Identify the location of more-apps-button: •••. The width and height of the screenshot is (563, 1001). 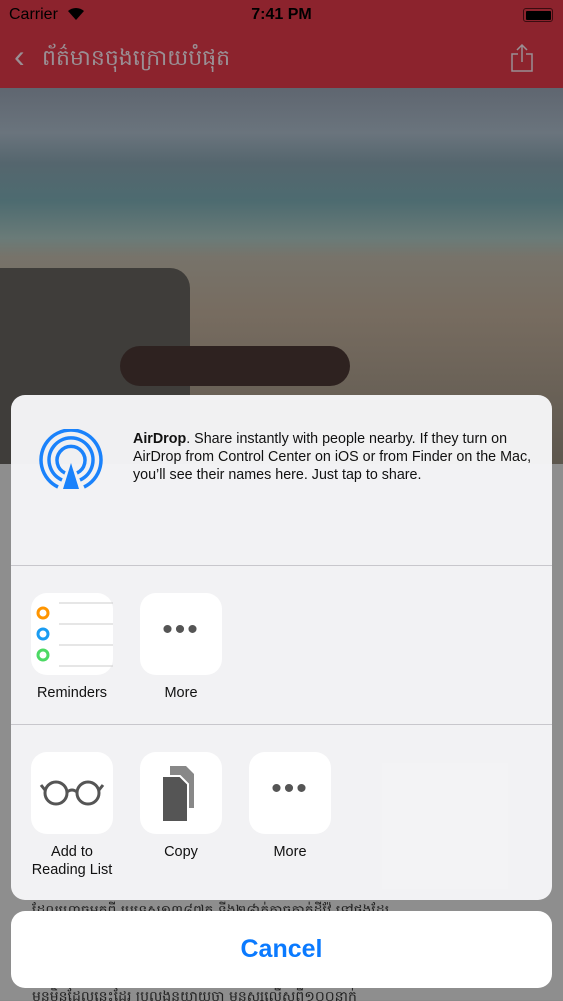
(181, 634).